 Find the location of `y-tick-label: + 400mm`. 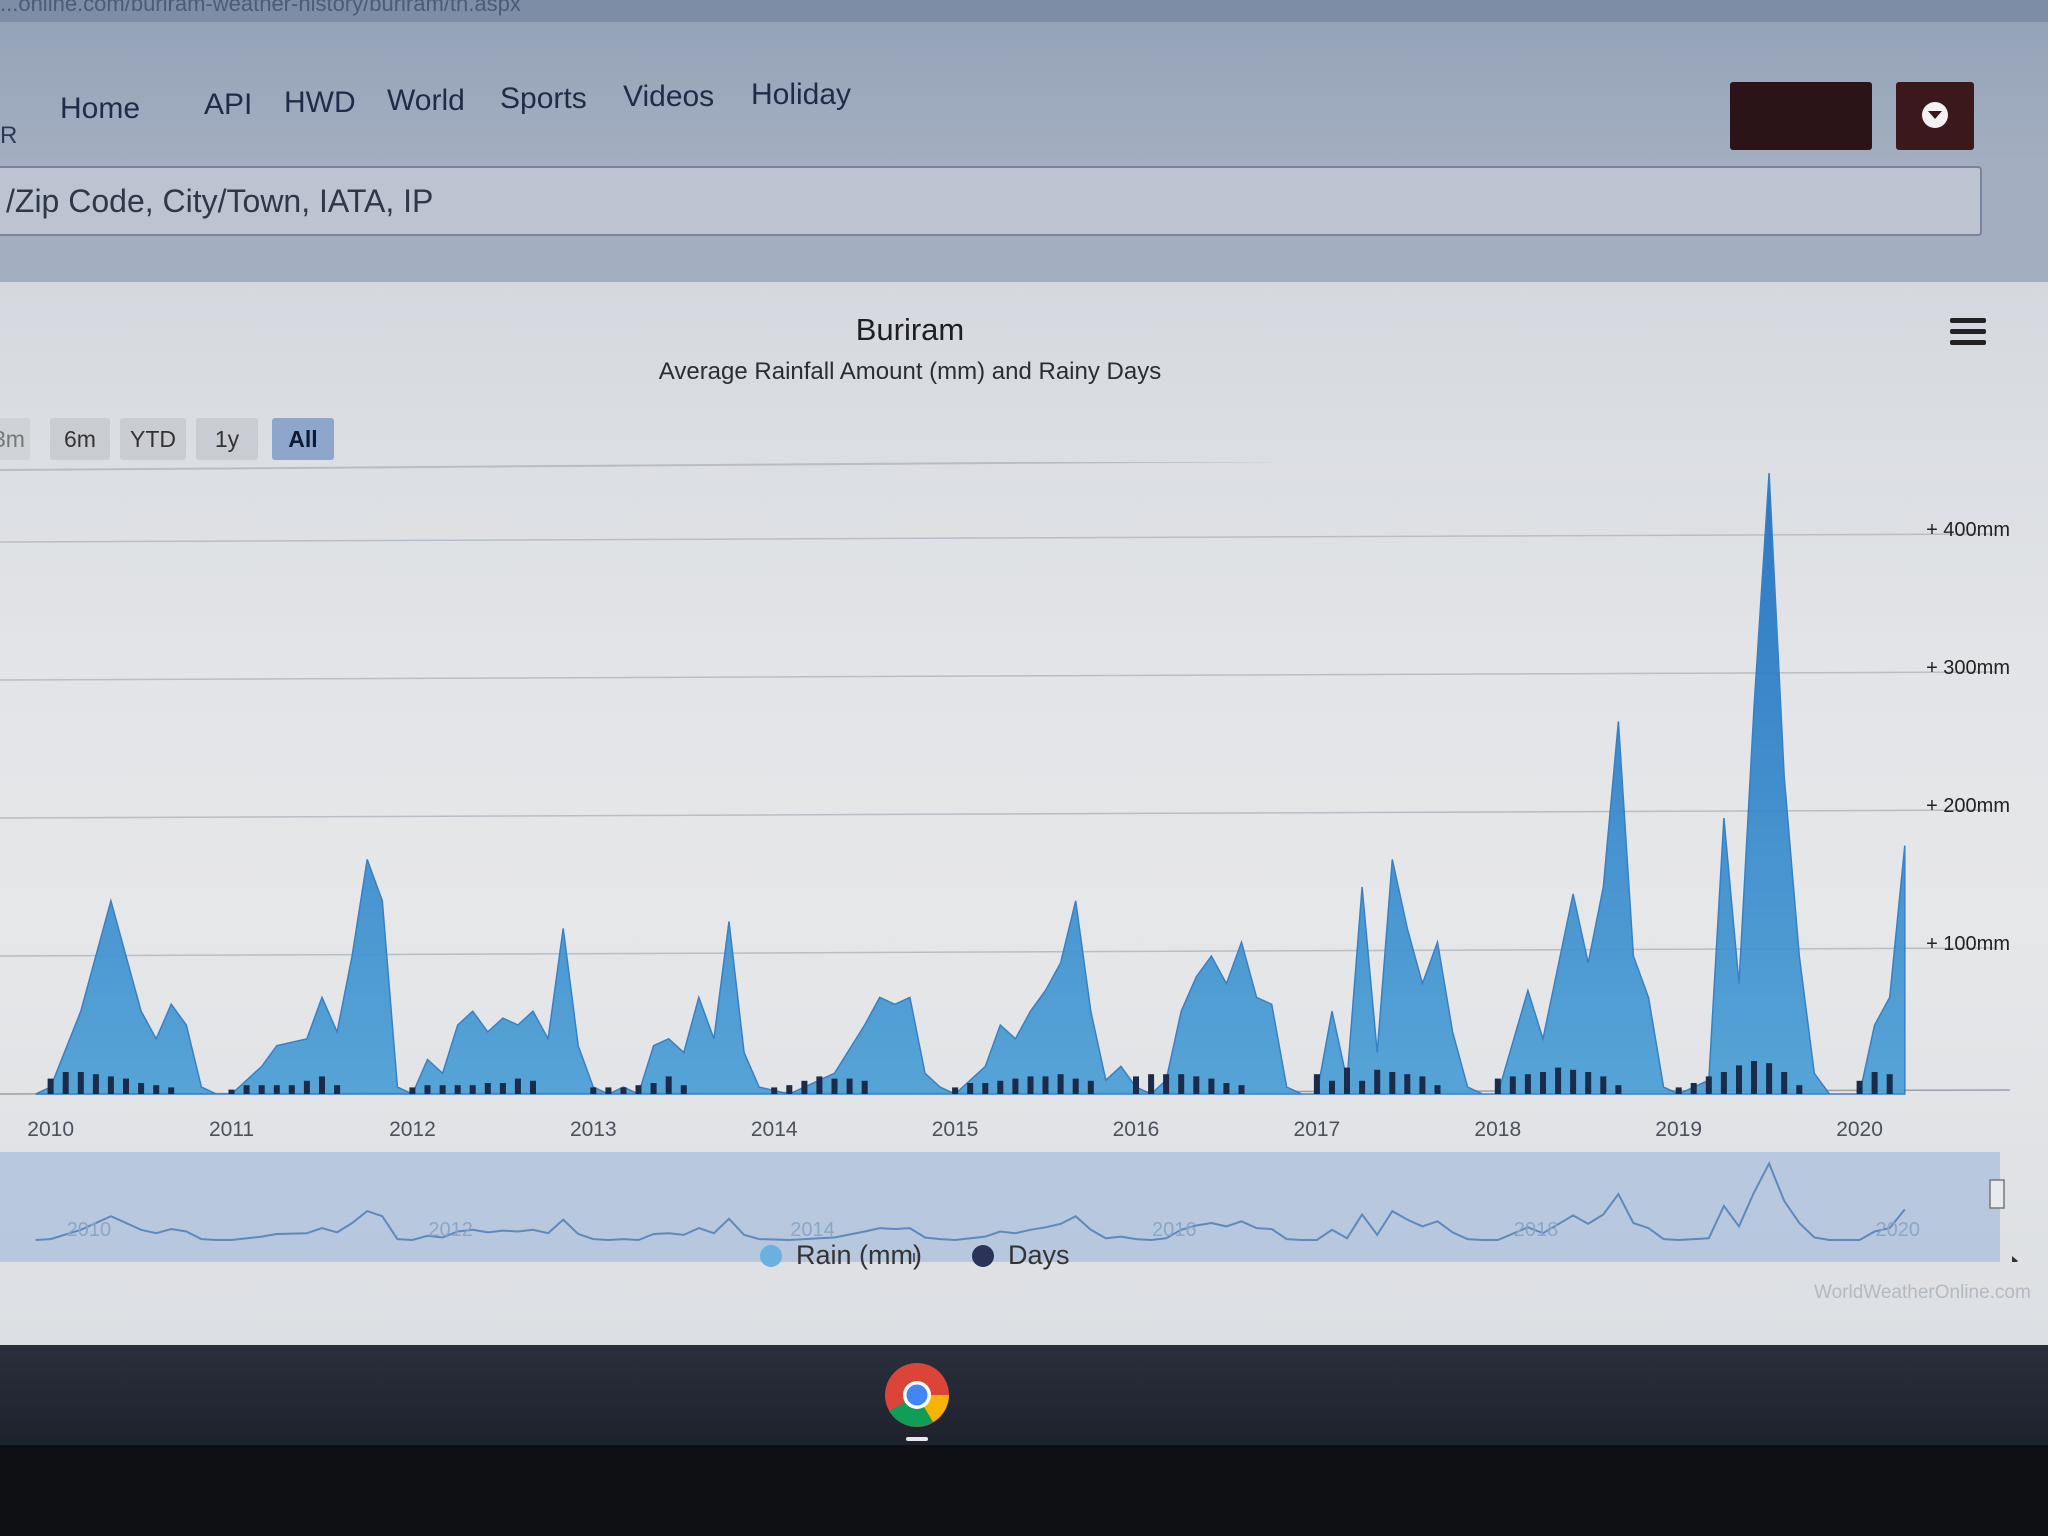

y-tick-label: + 400mm is located at coordinates (1968, 530).